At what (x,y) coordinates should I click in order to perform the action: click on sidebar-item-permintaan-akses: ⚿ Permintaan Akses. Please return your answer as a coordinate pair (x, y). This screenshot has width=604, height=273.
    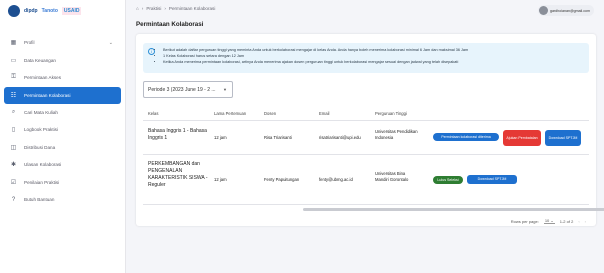
    Looking at the image, I should click on (62, 77).